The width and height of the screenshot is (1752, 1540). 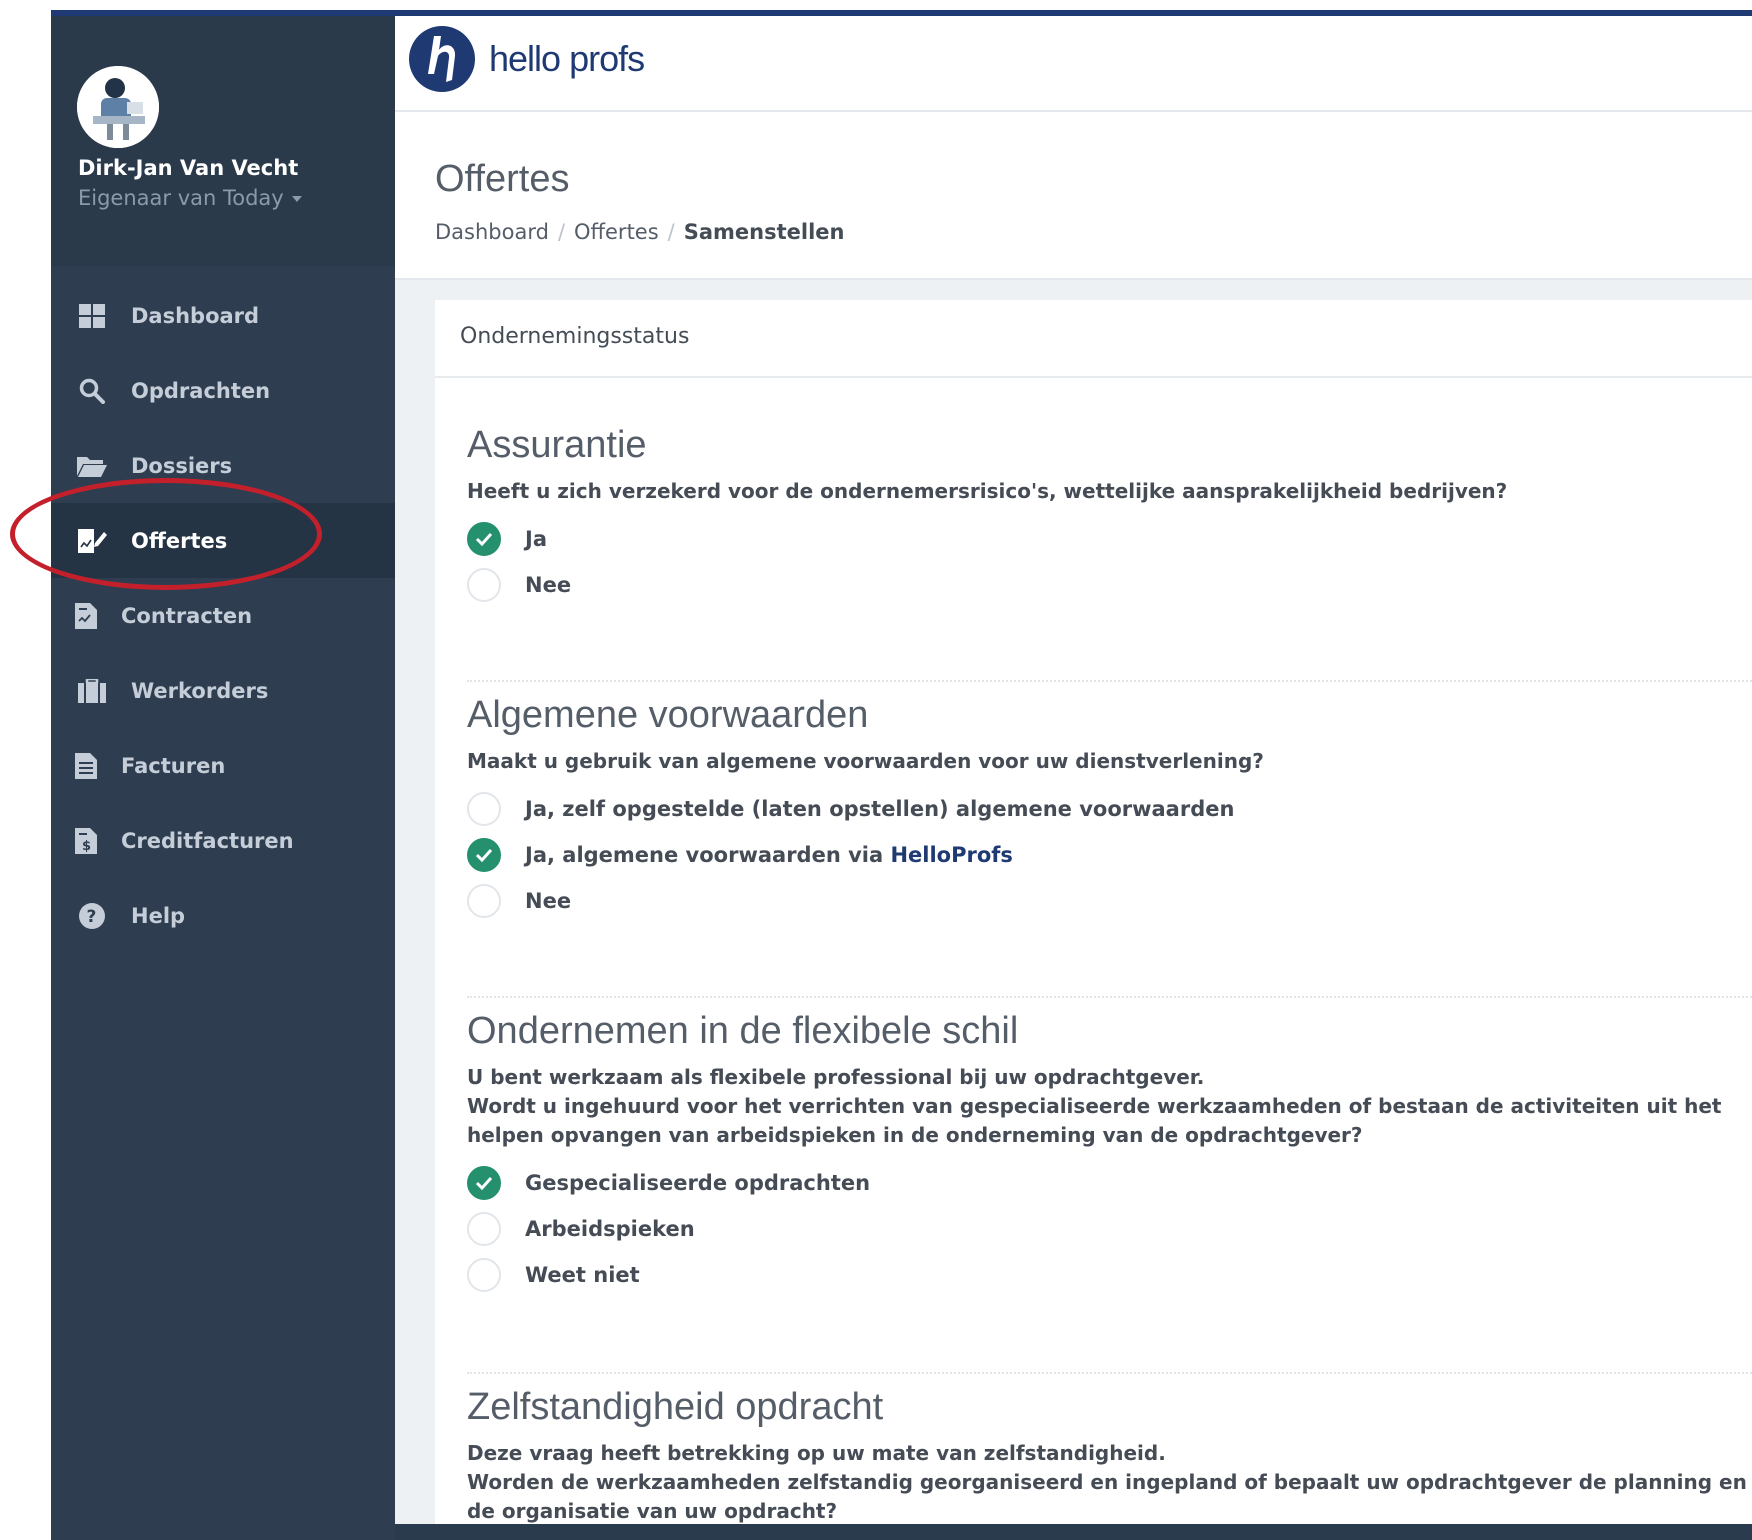 I want to click on radio-label: Ja, so click(x=536, y=539).